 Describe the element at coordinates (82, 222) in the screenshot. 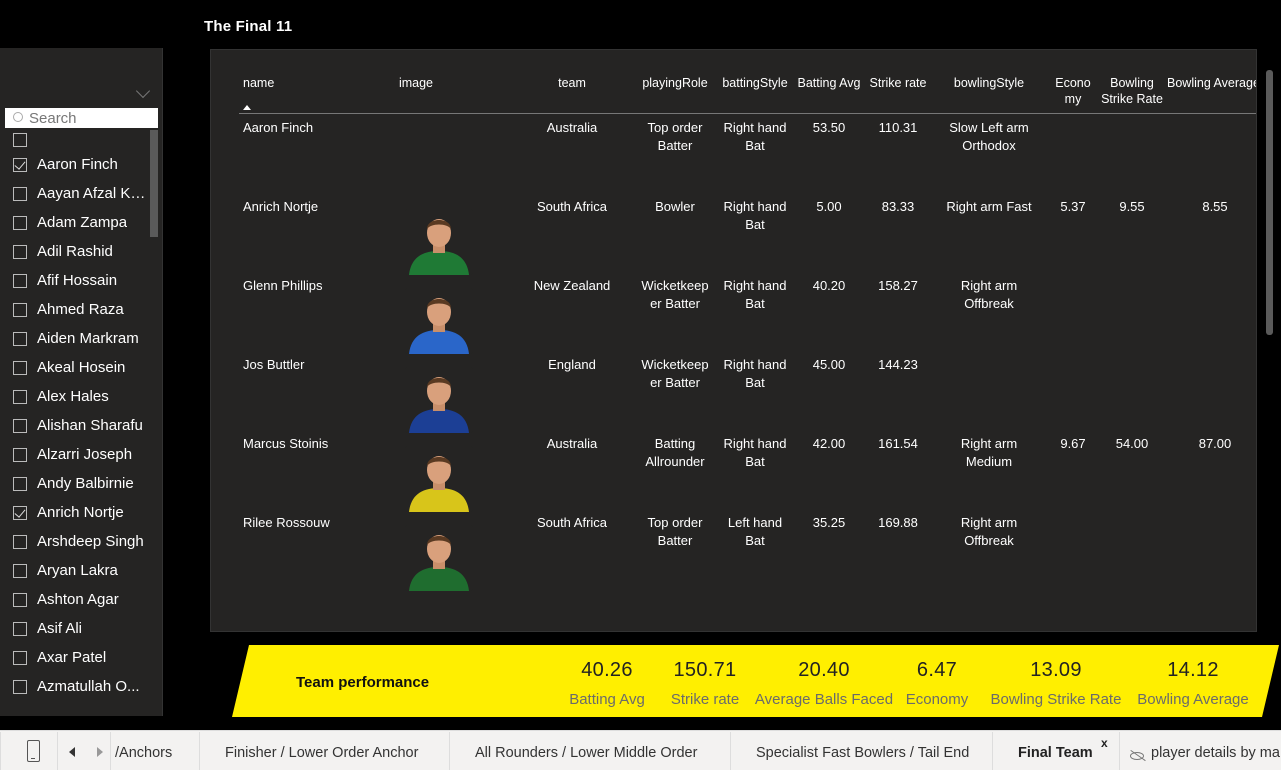

I see `slicer-item-label: Adam Zampa` at that location.